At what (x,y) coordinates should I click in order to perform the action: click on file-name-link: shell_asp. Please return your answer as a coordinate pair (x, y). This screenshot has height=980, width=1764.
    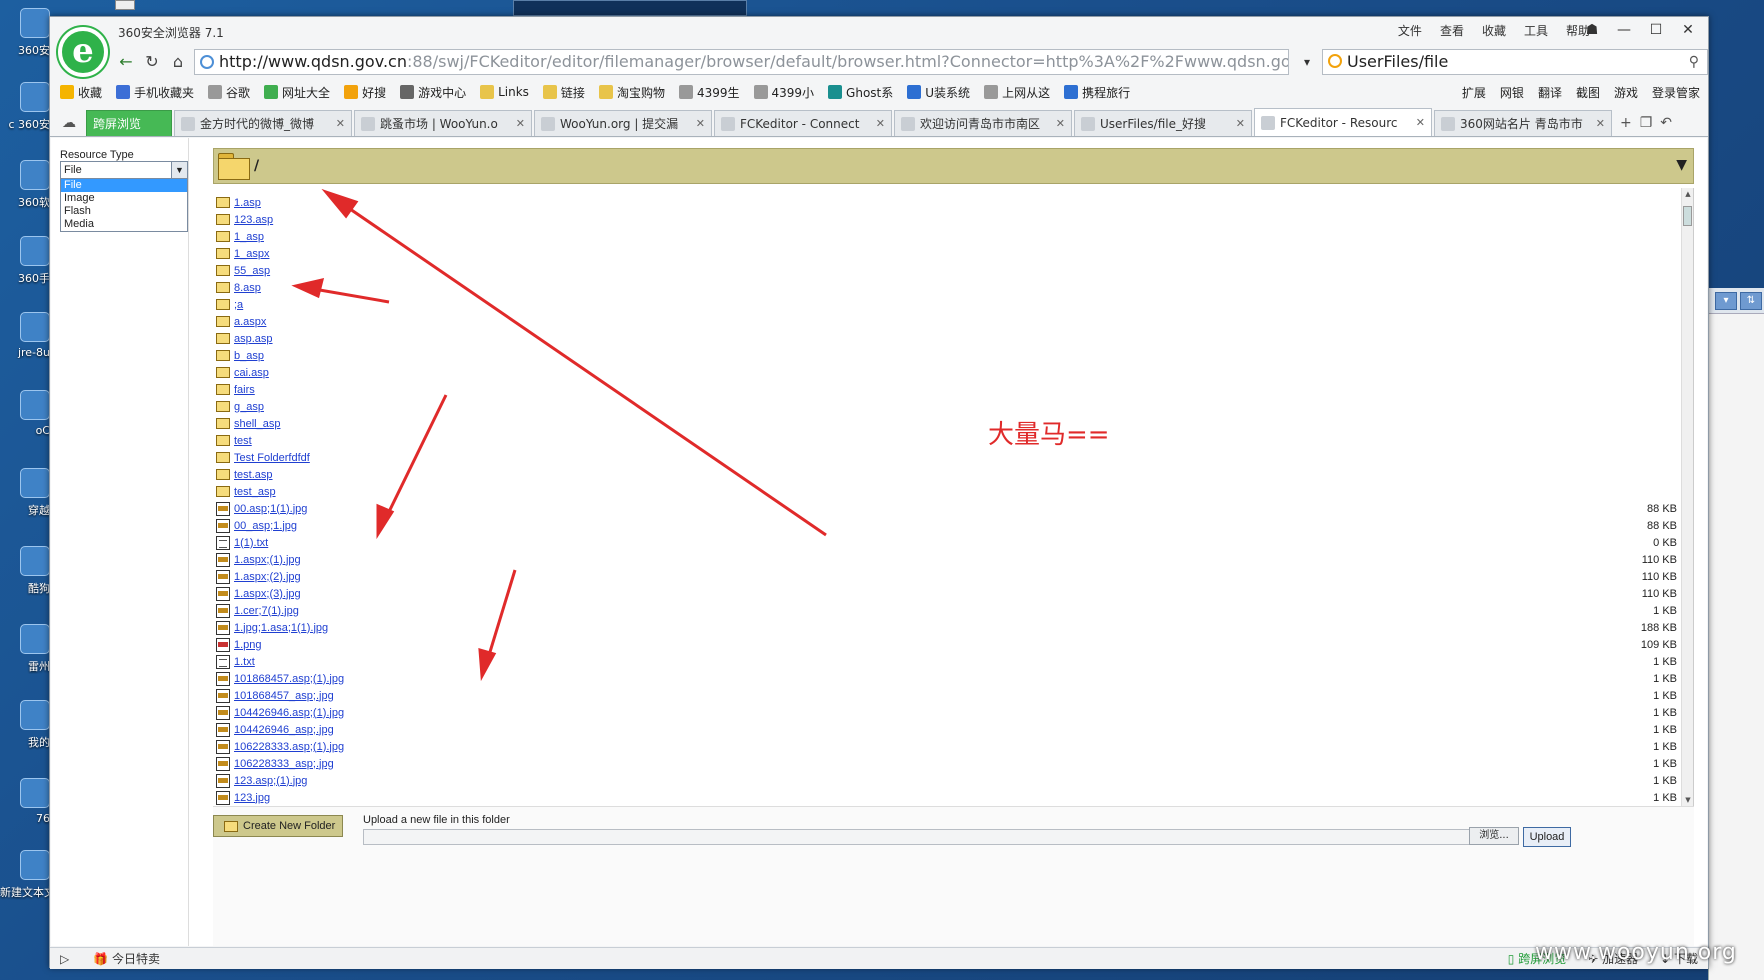
    Looking at the image, I should click on (257, 424).